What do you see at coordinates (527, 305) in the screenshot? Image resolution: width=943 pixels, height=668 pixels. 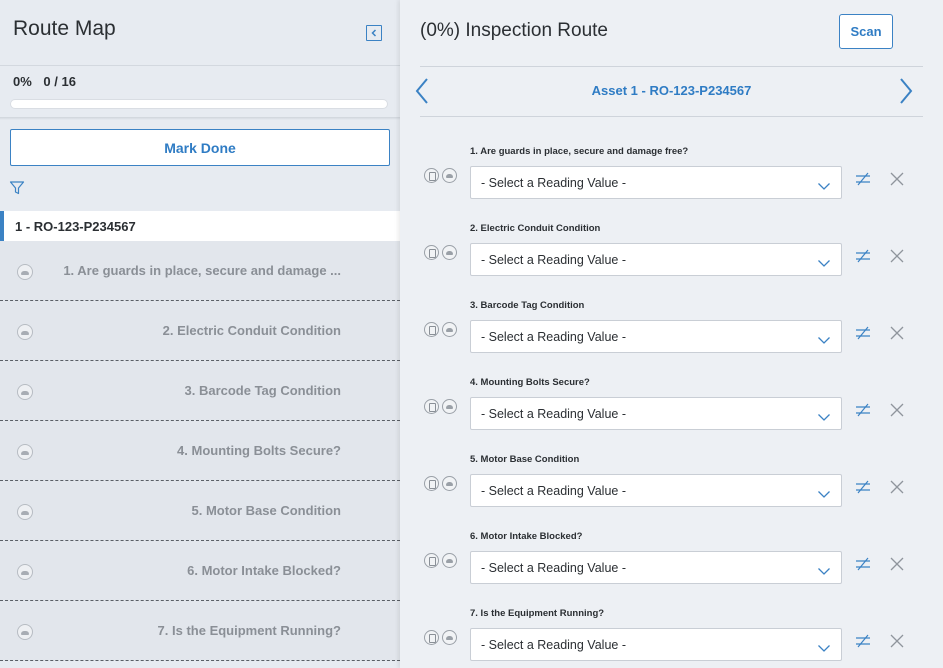 I see `question-label: 3. Barcode Tag Condition` at bounding box center [527, 305].